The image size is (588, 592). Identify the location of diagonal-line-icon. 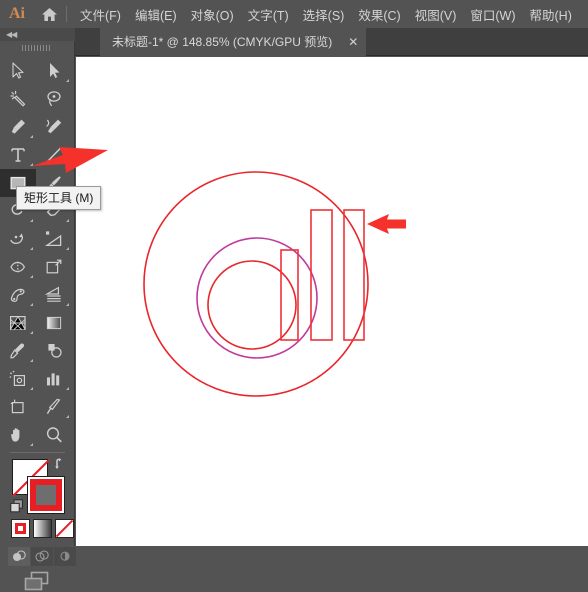
(54, 154).